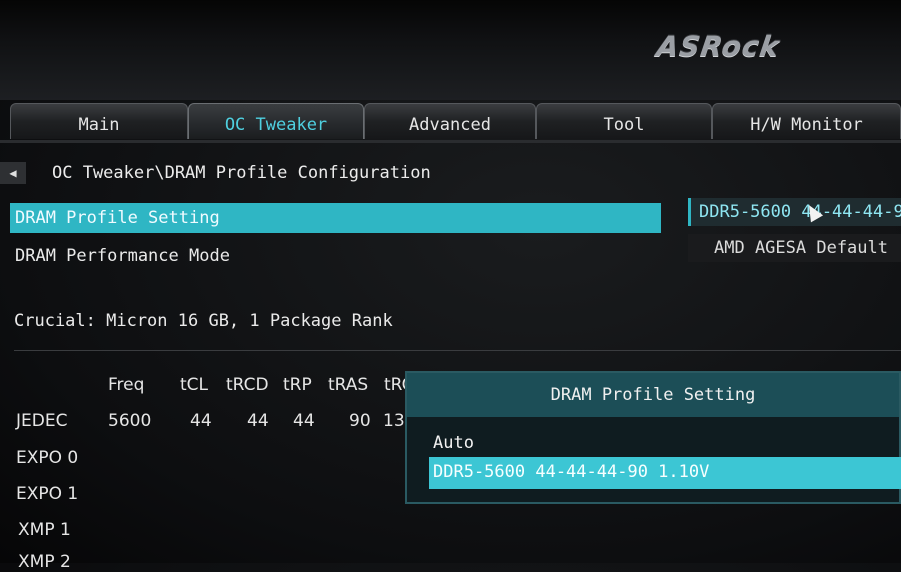 The image size is (901, 572). I want to click on jedec-freq: 5600, so click(130, 421).